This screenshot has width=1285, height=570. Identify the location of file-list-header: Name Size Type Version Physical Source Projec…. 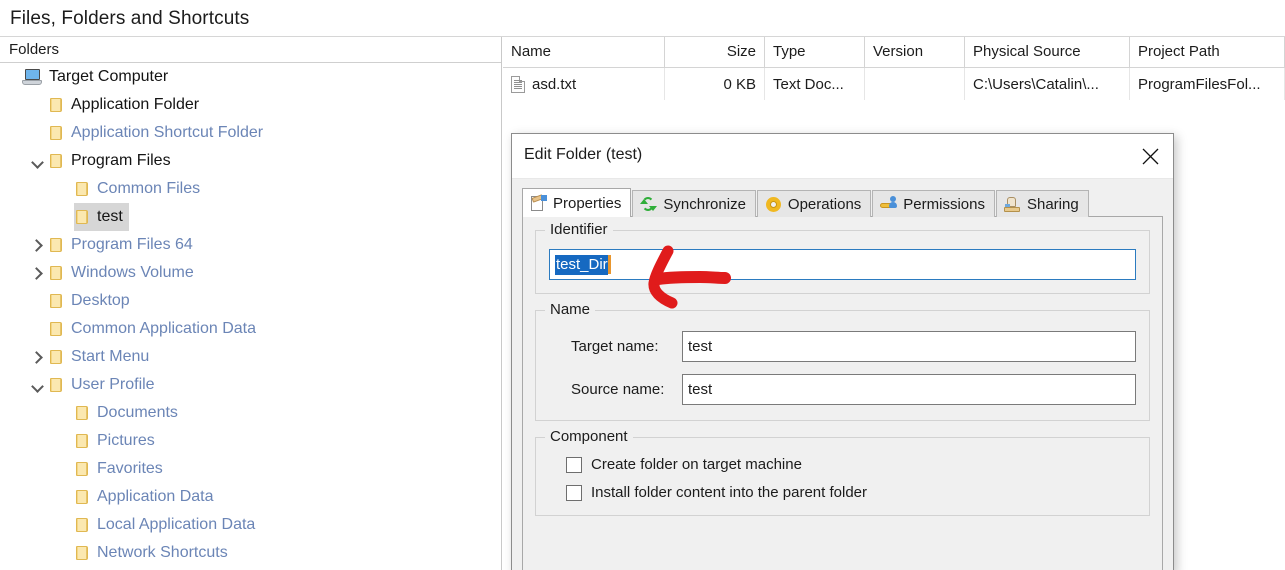
(894, 52).